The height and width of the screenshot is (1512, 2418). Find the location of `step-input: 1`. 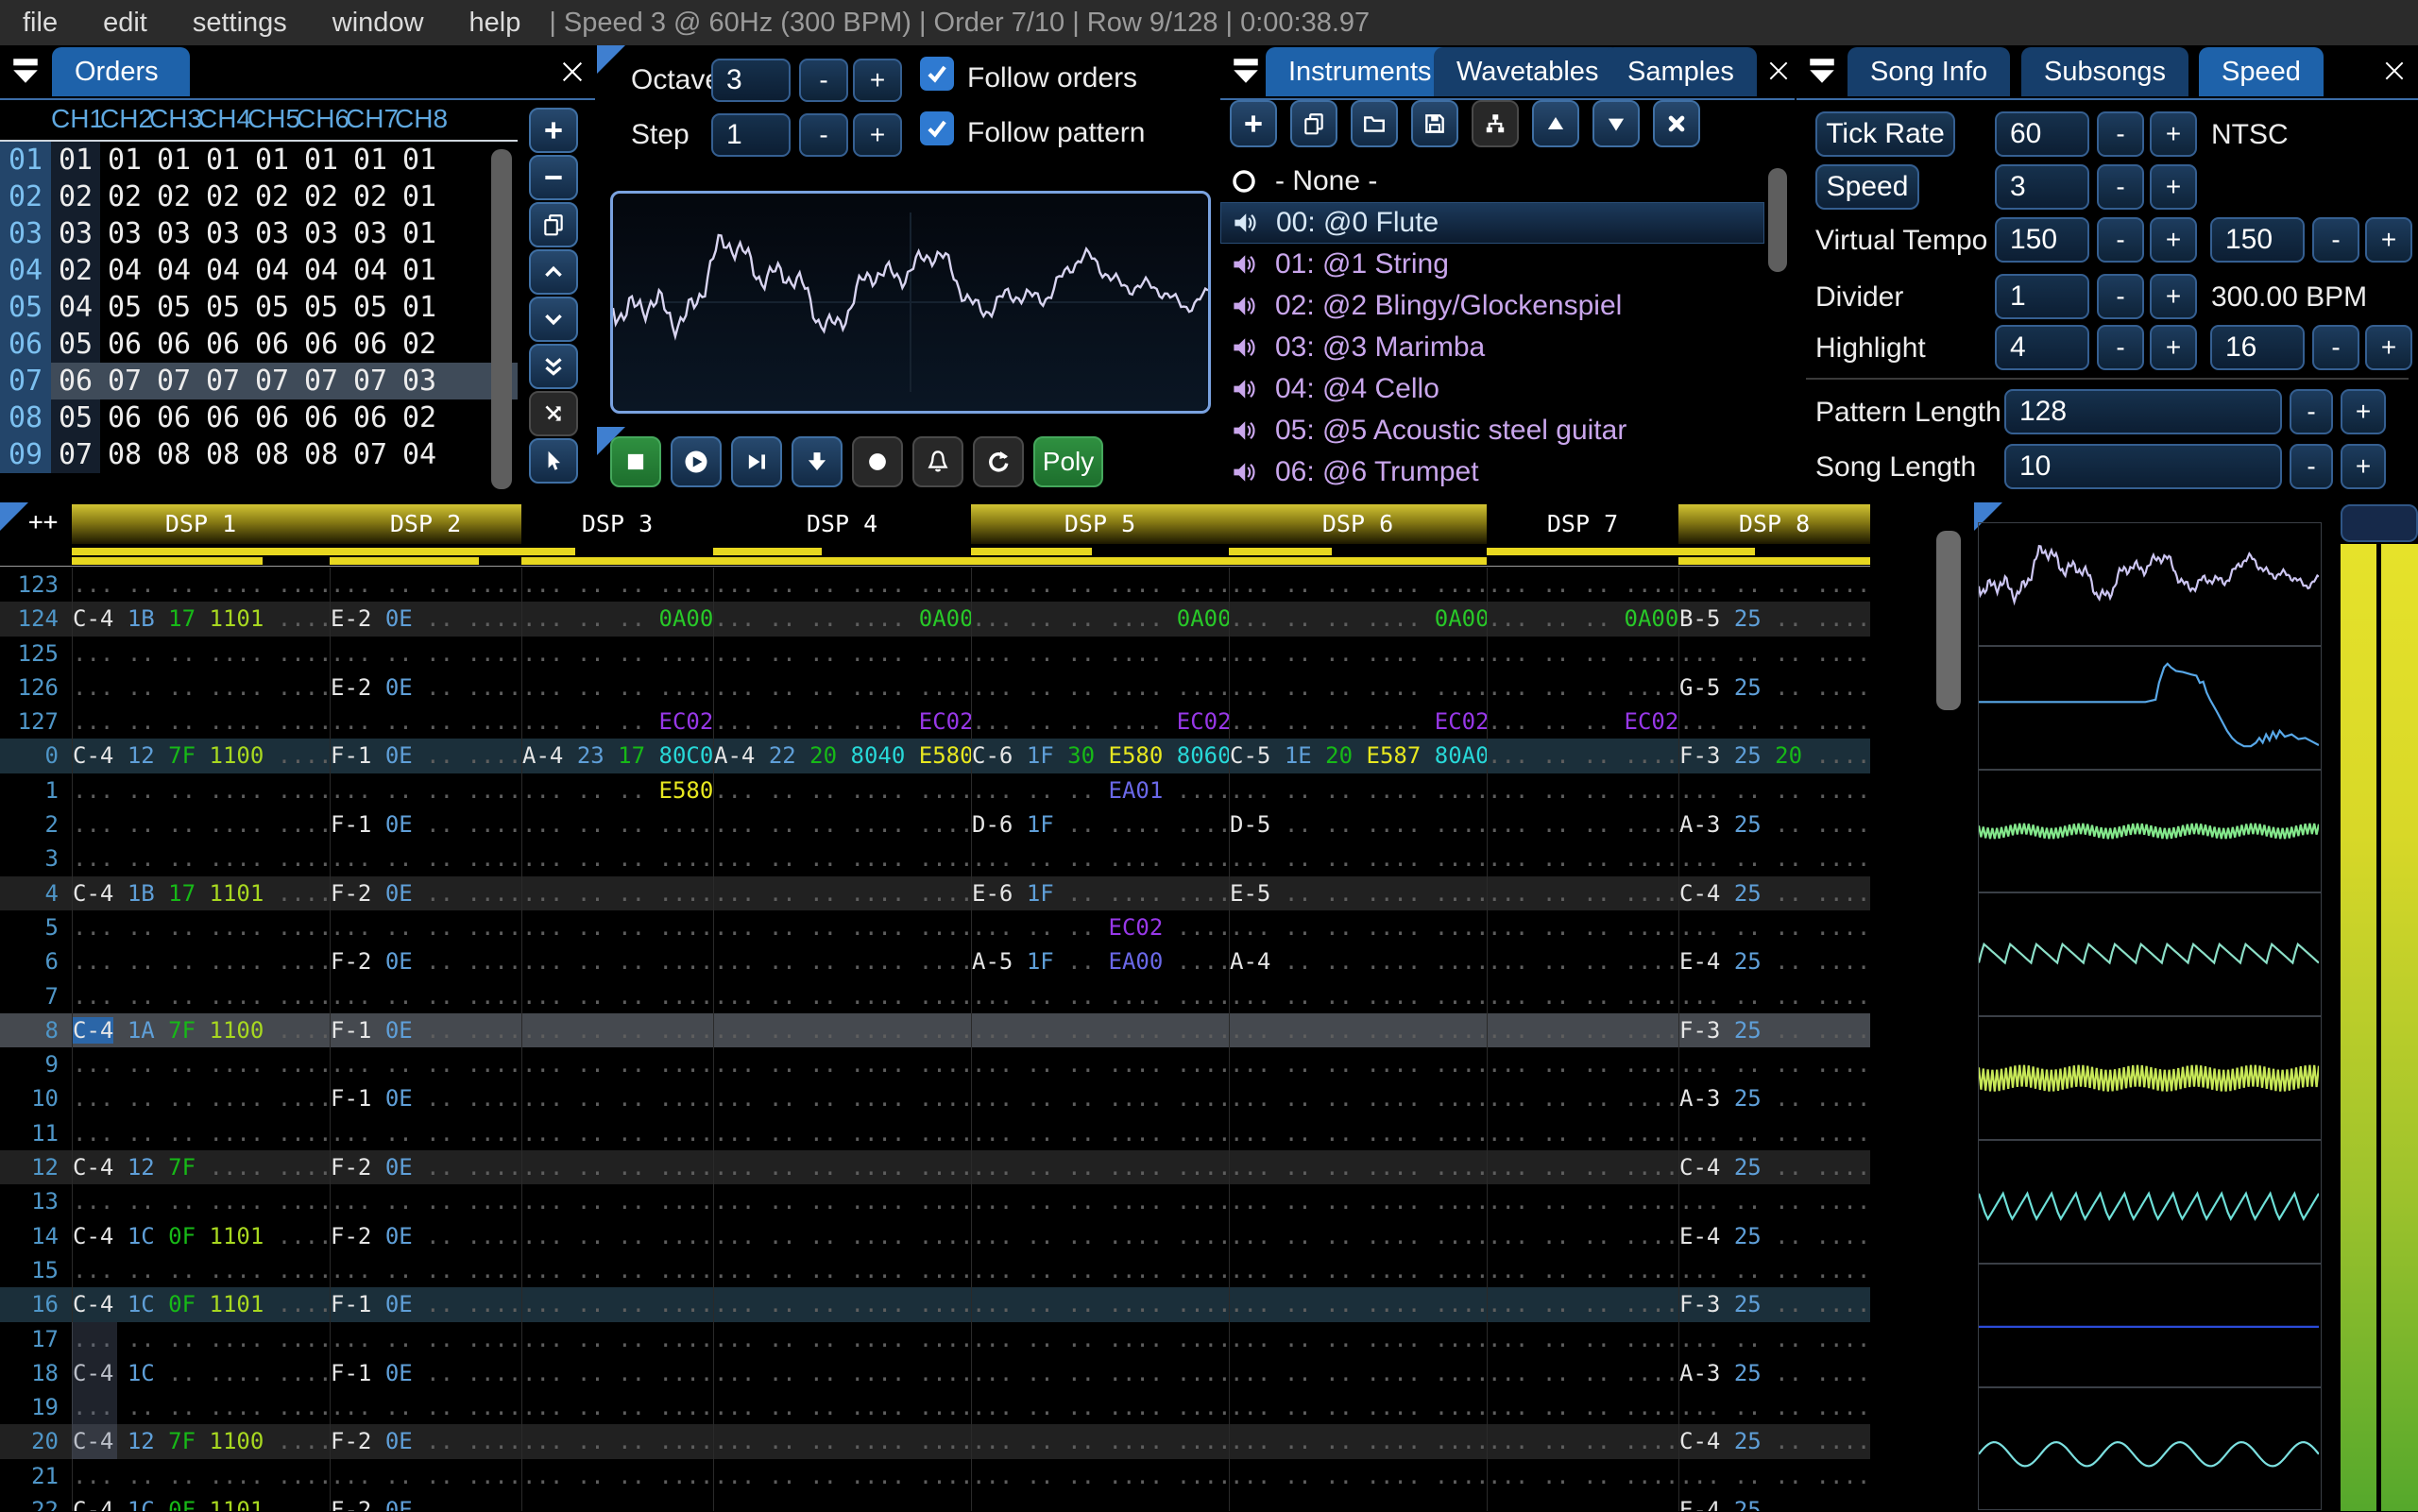

step-input: 1 is located at coordinates (751, 135).